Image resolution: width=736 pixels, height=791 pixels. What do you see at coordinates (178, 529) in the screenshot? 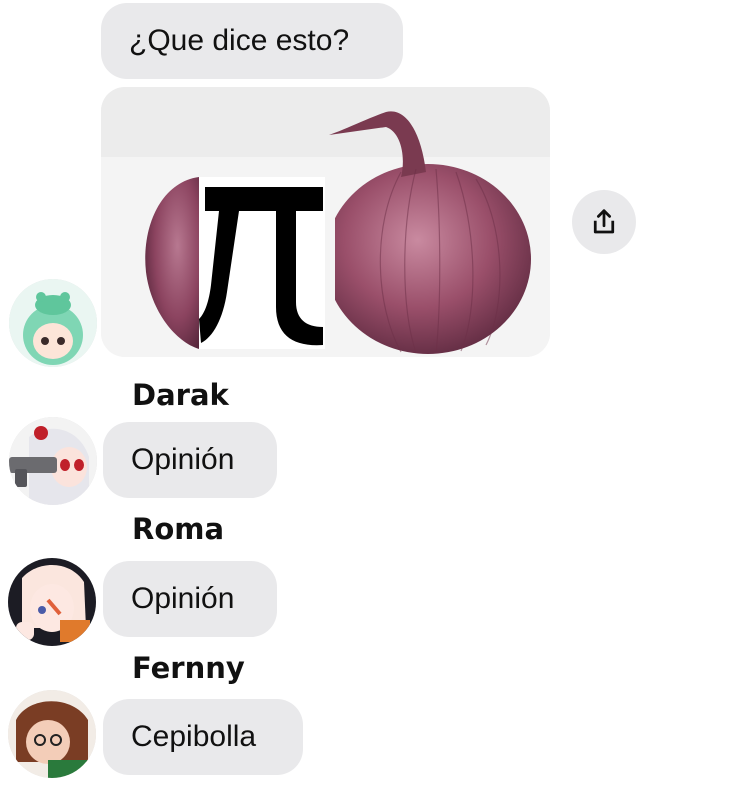
I see `sender-name: Roma` at bounding box center [178, 529].